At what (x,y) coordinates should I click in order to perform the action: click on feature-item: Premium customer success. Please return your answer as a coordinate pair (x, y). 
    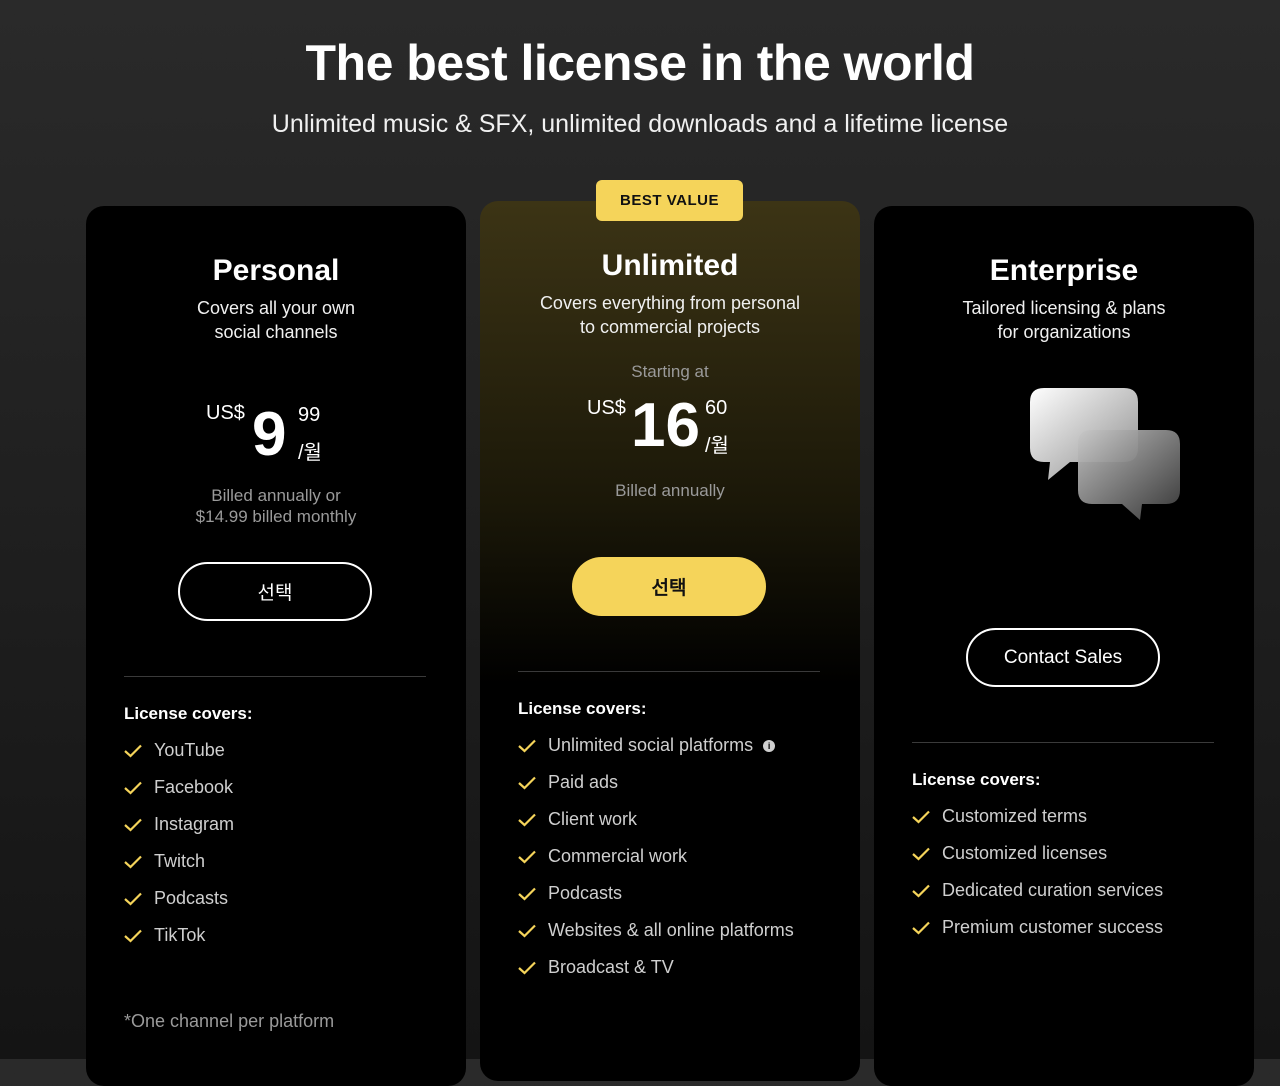
    Looking at the image, I should click on (1037, 927).